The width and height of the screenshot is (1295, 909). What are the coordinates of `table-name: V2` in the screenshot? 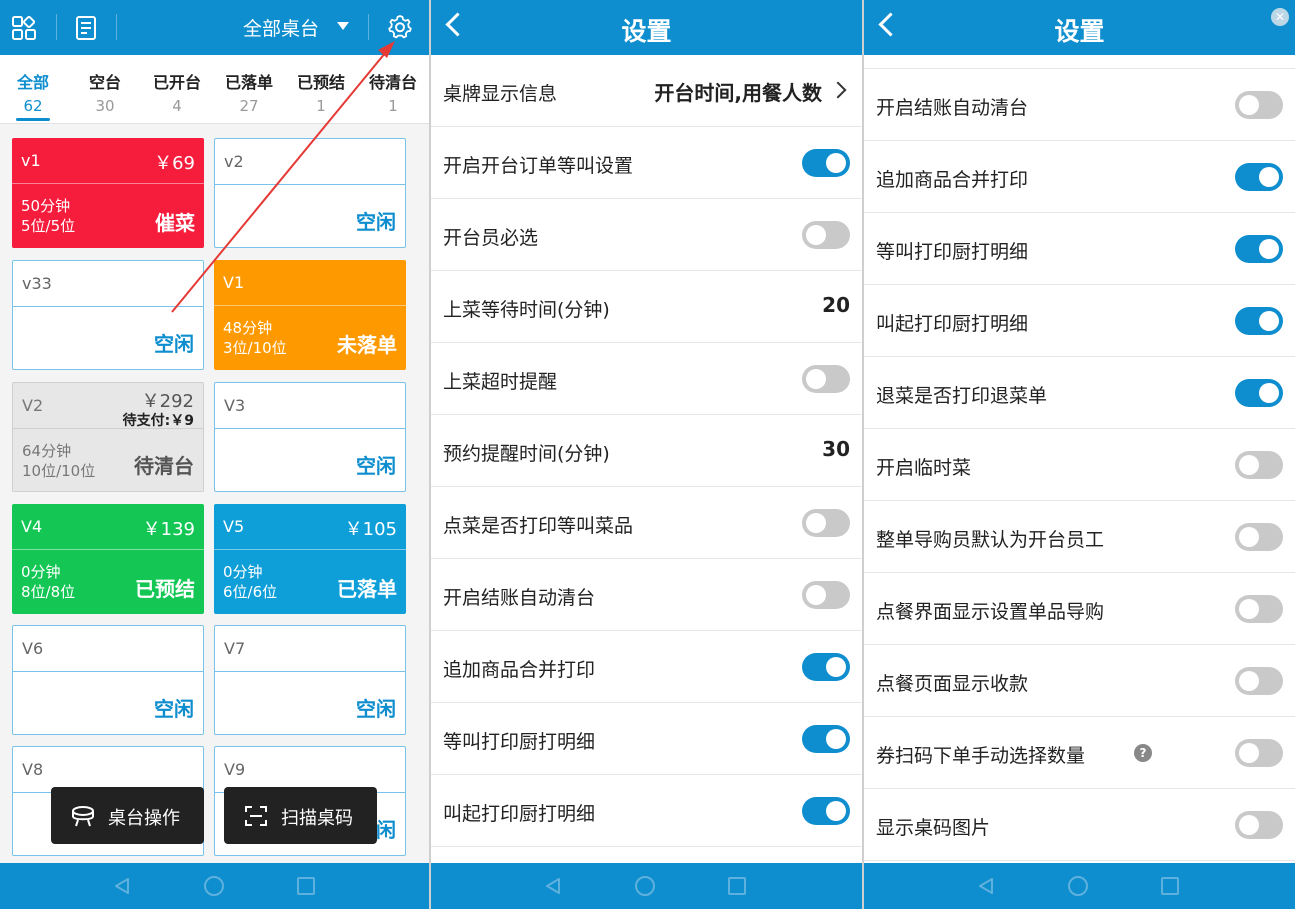 It's located at (33, 405).